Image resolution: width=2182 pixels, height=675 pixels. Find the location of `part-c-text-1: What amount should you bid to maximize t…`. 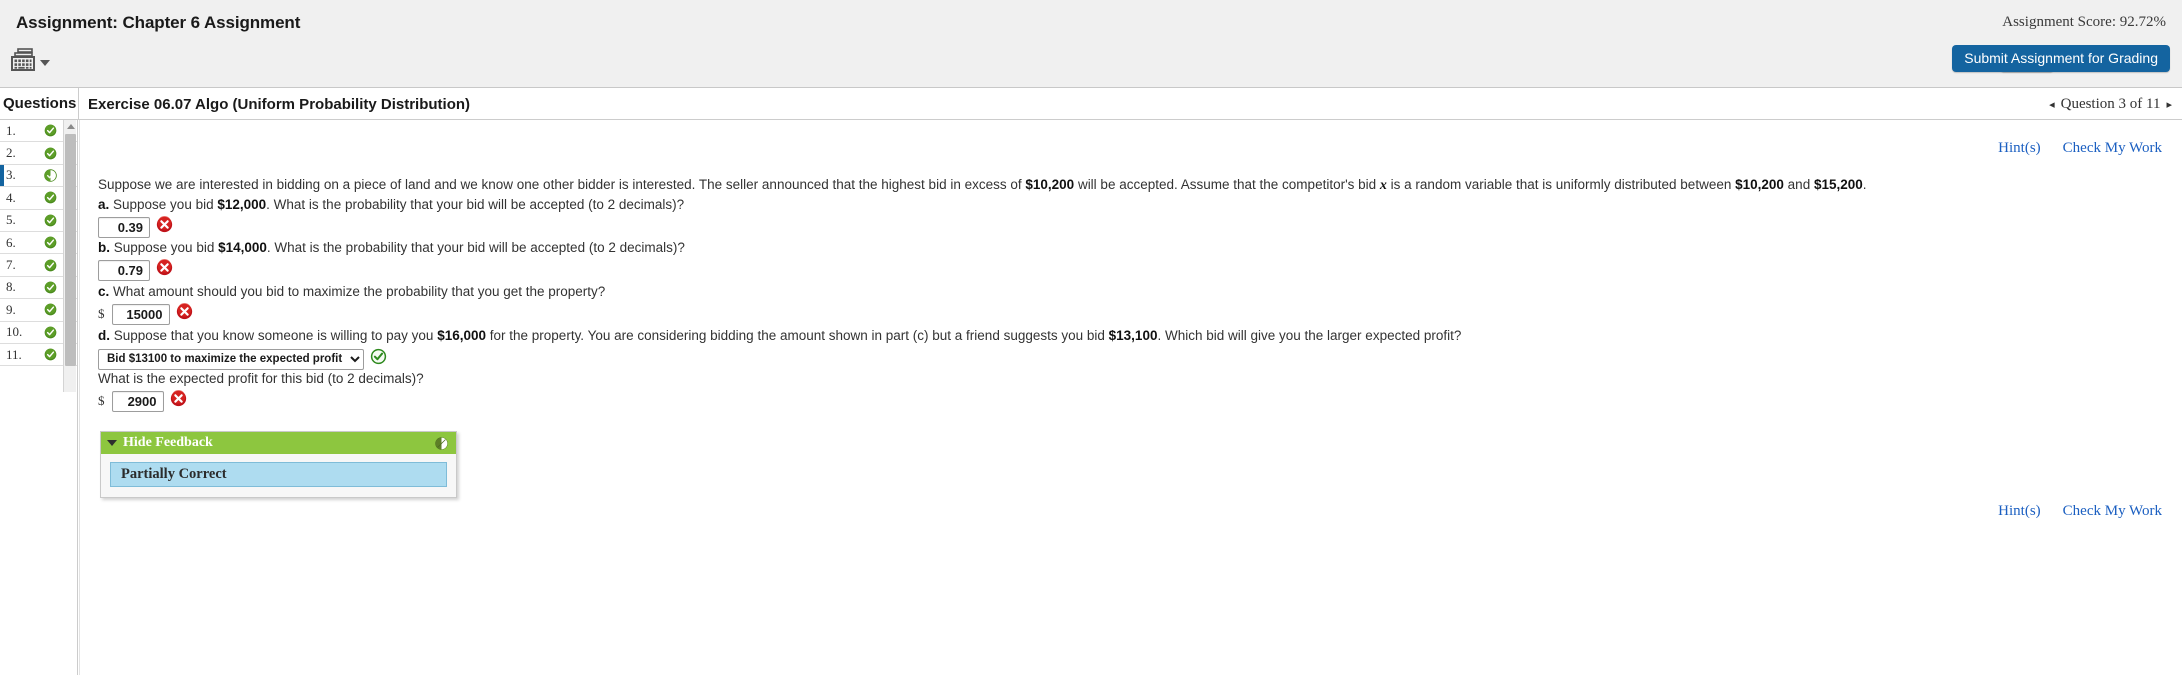

part-c-text-1: What amount should you bid to maximize t… is located at coordinates (357, 291).